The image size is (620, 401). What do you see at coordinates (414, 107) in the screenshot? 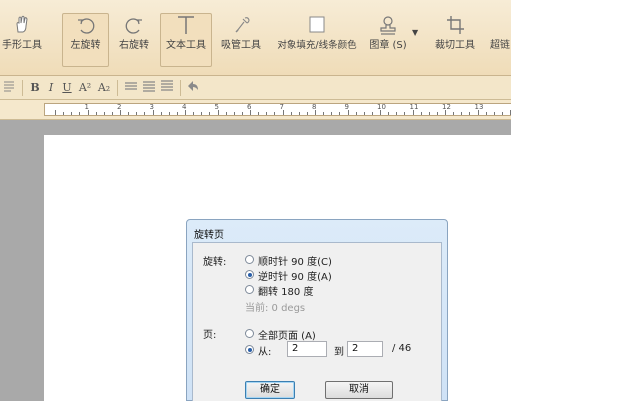
I see `ruler-number: 11` at bounding box center [414, 107].